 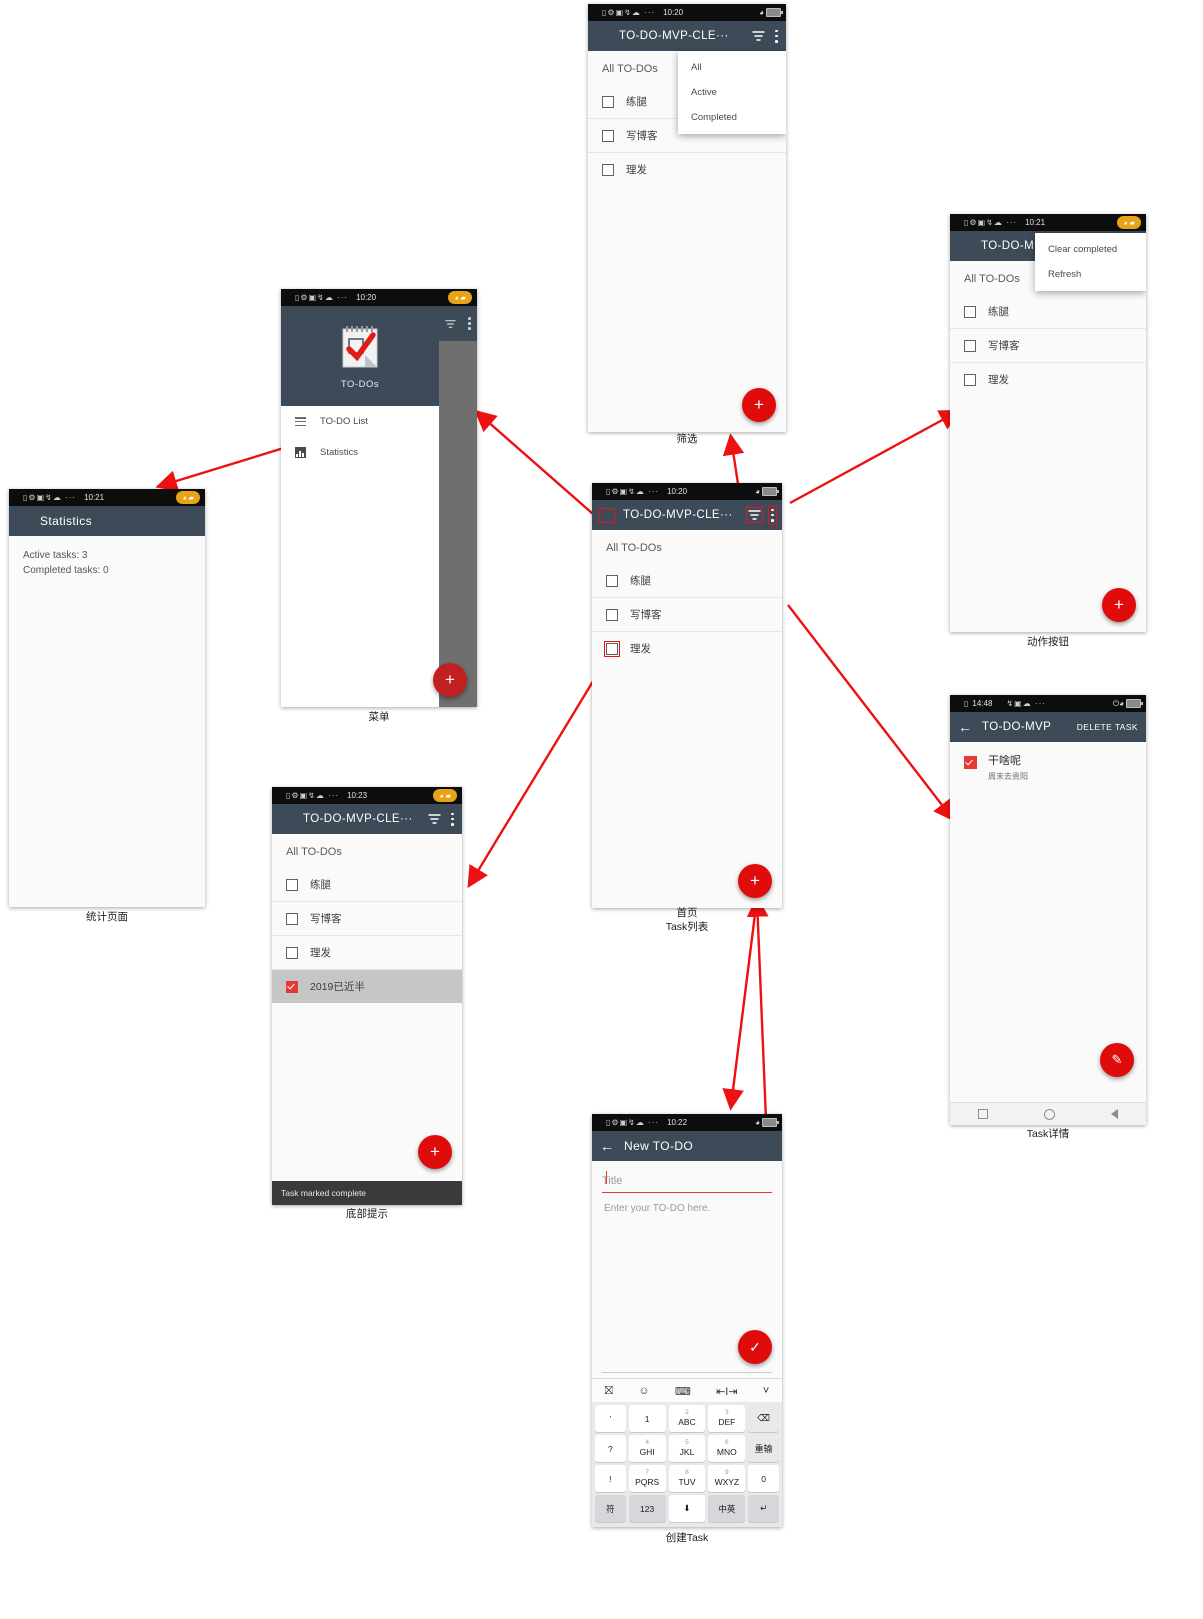 What do you see at coordinates (610, 1448) in the screenshot?
I see `key: ?` at bounding box center [610, 1448].